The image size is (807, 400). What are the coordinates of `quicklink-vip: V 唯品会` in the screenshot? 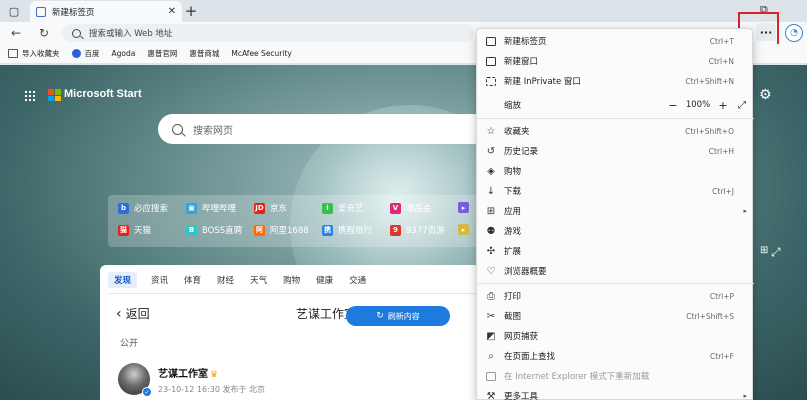 It's located at (411, 208).